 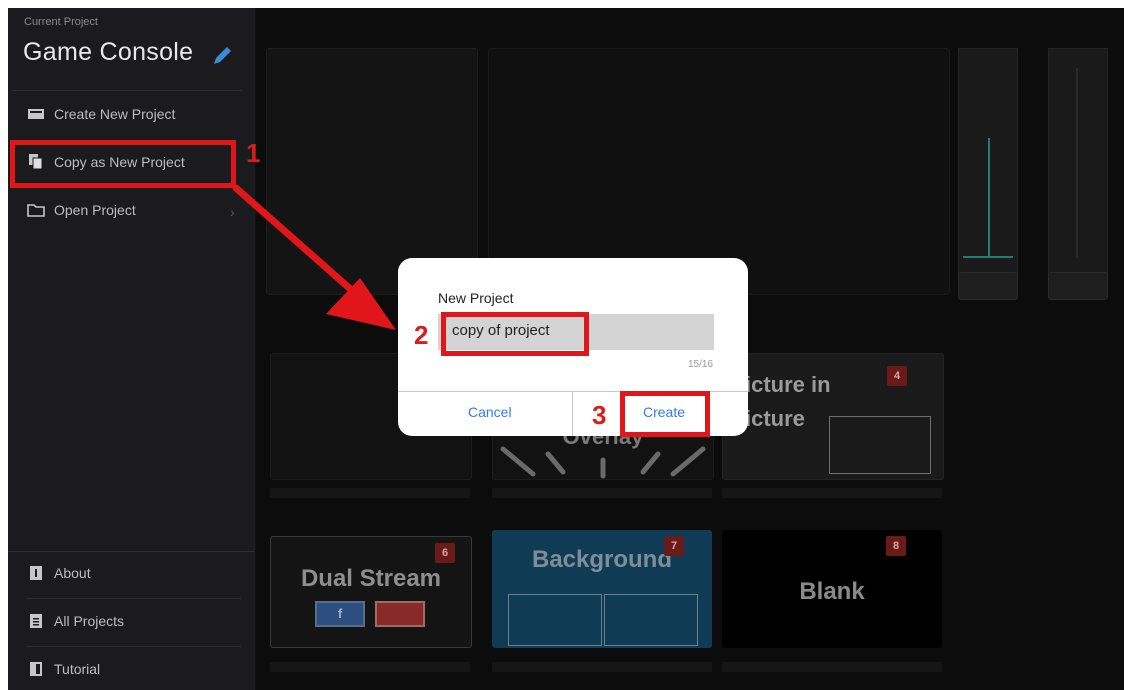 What do you see at coordinates (1078, 286) in the screenshot?
I see `meter-button-right` at bounding box center [1078, 286].